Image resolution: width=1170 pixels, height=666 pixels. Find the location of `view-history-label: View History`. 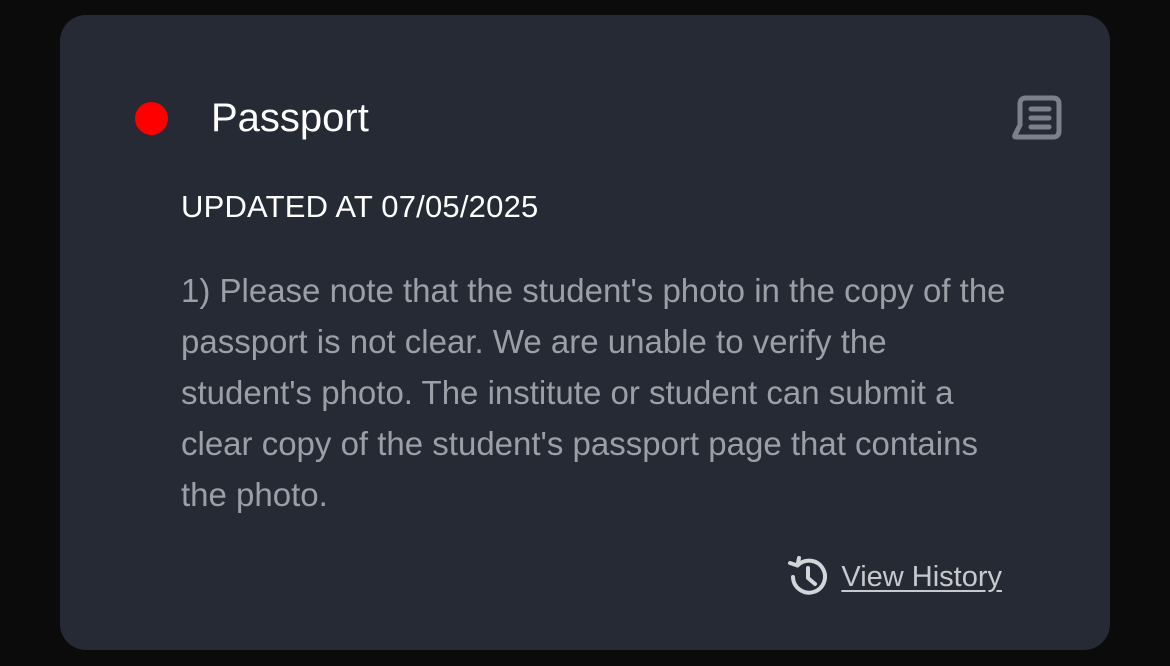

view-history-label: View History is located at coordinates (921, 577).